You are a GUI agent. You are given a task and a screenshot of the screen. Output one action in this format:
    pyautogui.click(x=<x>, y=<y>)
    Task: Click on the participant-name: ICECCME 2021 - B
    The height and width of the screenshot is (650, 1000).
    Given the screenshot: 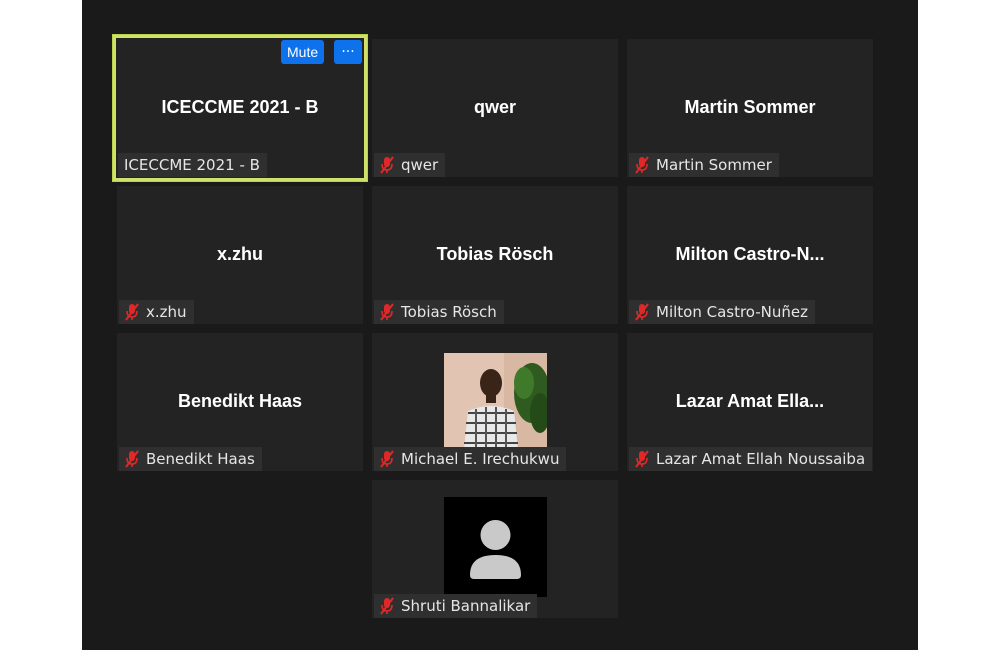 What is the action you would take?
    pyautogui.click(x=192, y=165)
    